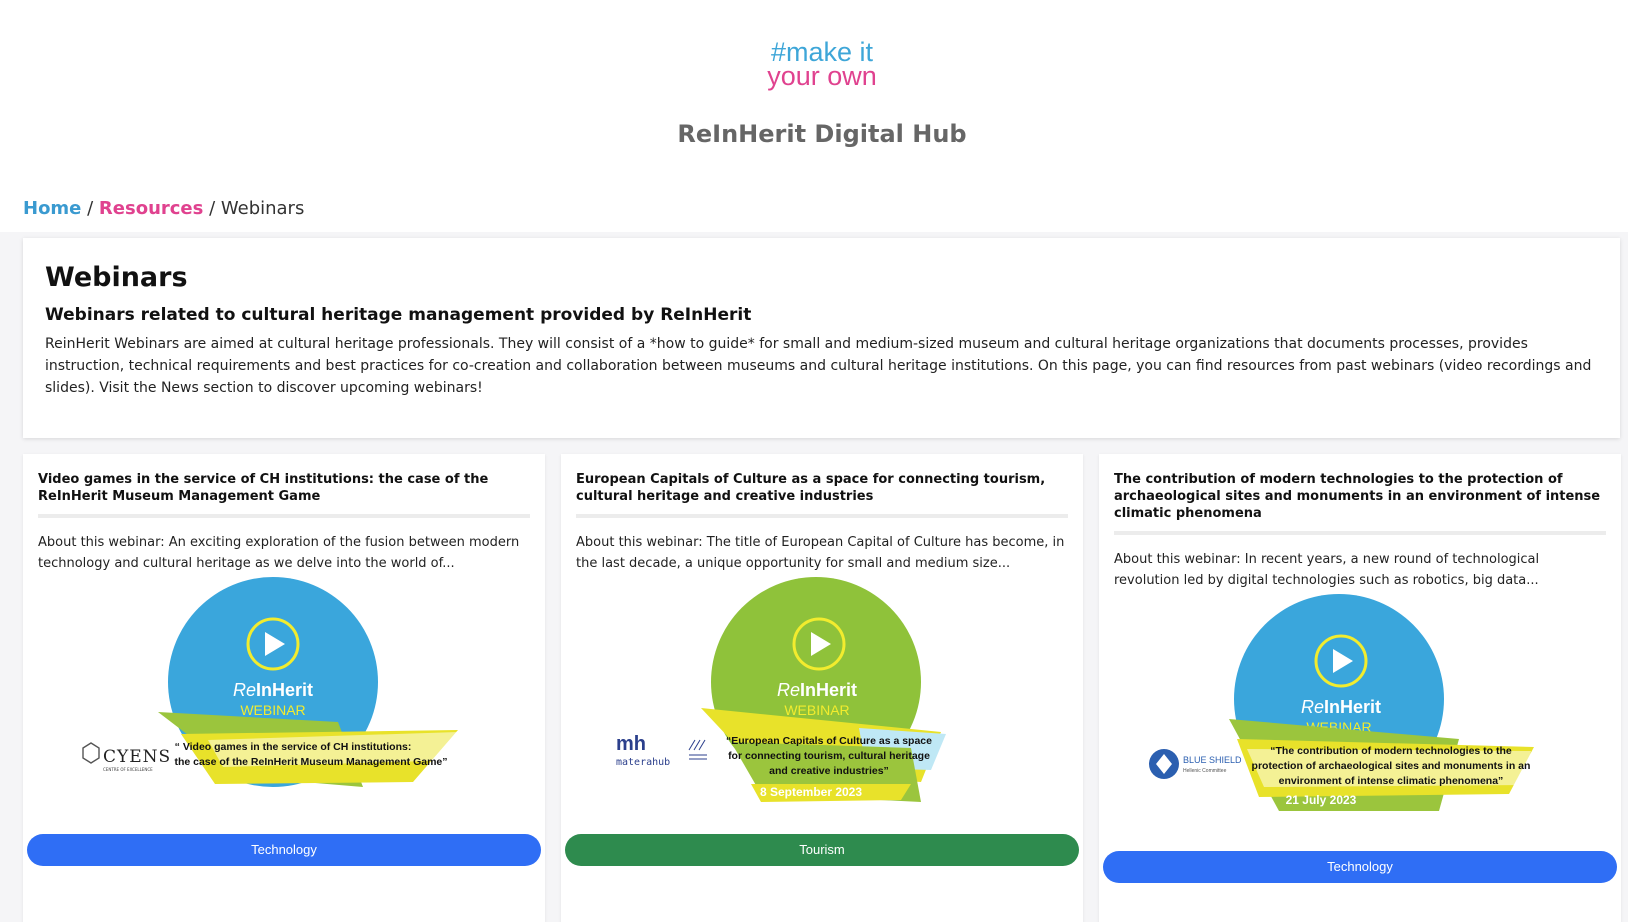 Image resolution: width=1628 pixels, height=922 pixels. What do you see at coordinates (661, 750) in the screenshot?
I see `materahub-partner-logo: mh materahub` at bounding box center [661, 750].